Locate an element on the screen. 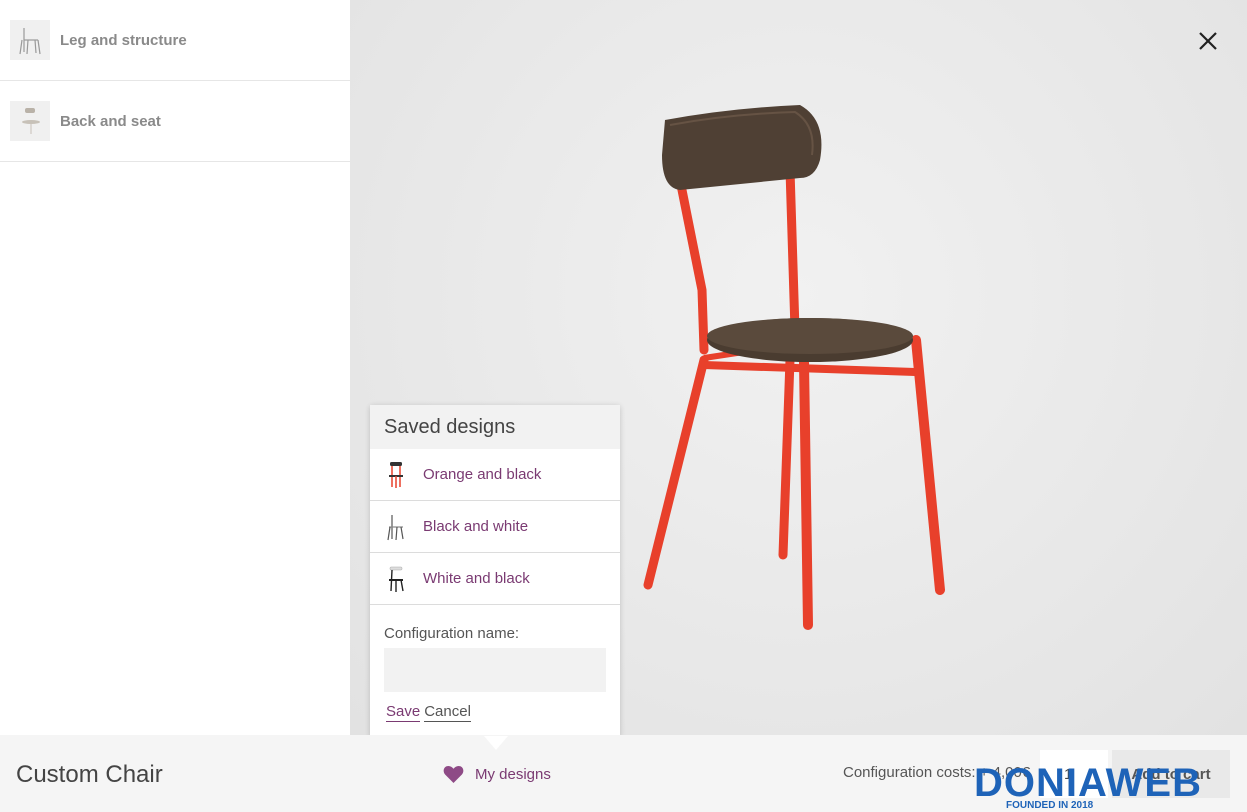 The image size is (1247, 812). my-designs-button: My designs is located at coordinates (497, 774).